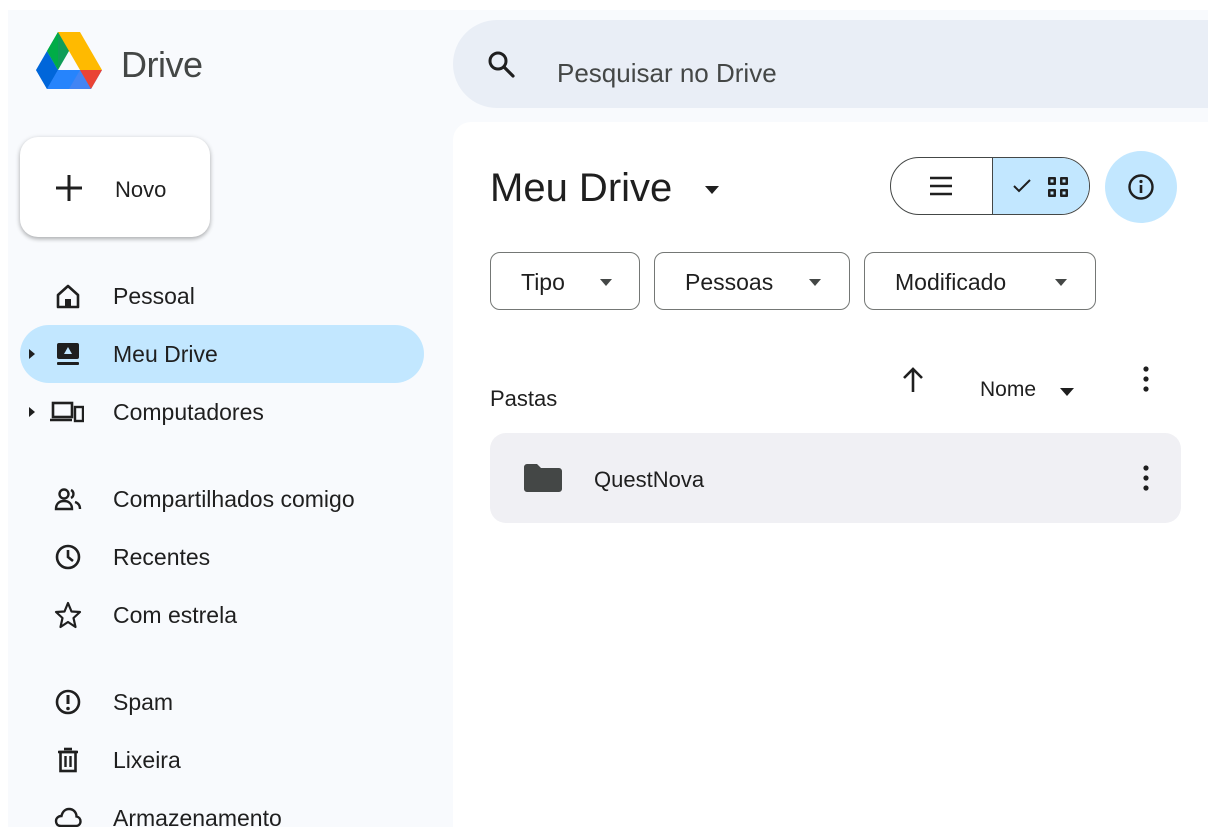  I want to click on filter-chip-pessoas: Pessoas, so click(752, 281).